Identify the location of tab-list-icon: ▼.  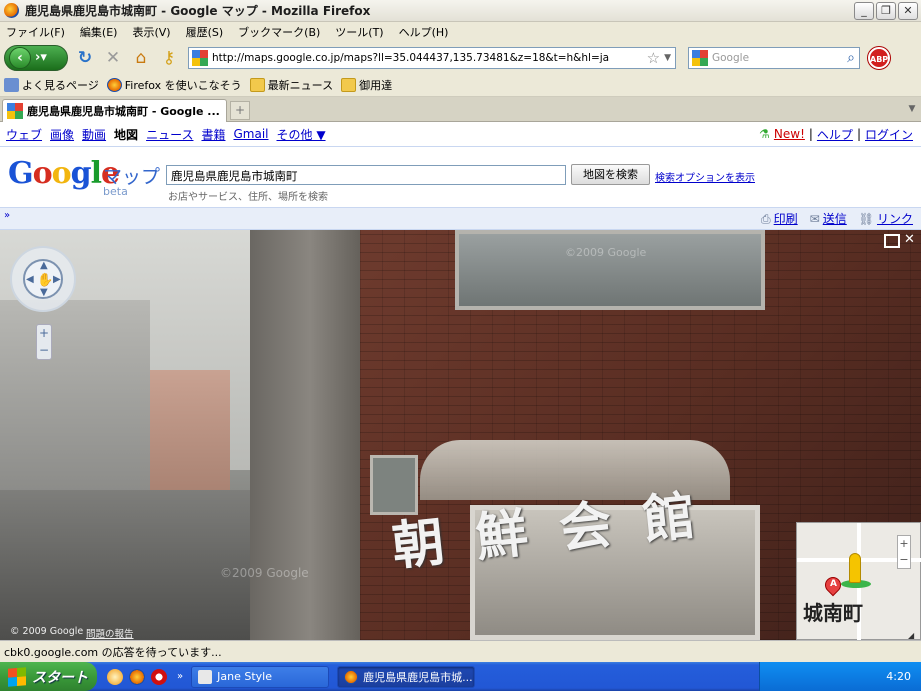
(912, 109).